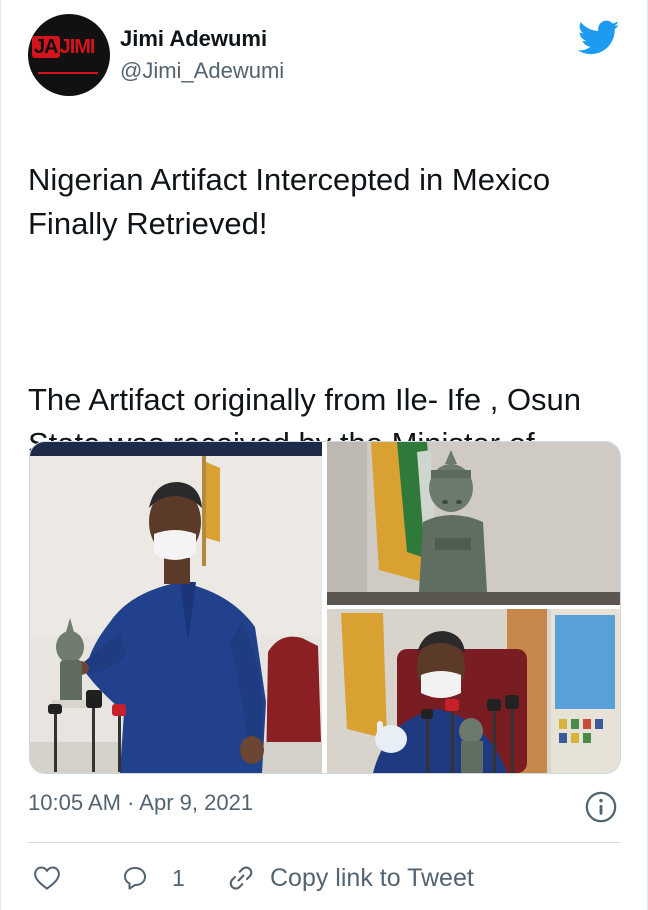  Describe the element at coordinates (372, 877) in the screenshot. I see `copy-link-label: Copy link to Tweet` at that location.